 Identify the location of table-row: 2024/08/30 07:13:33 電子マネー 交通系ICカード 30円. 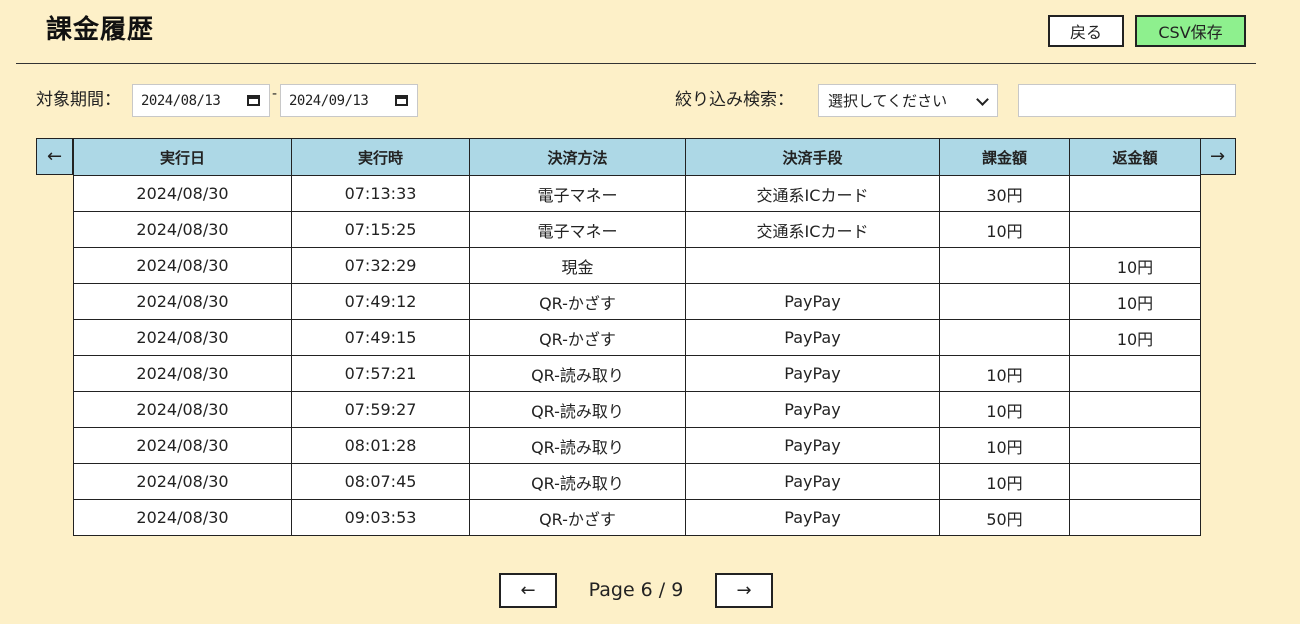
(637, 193).